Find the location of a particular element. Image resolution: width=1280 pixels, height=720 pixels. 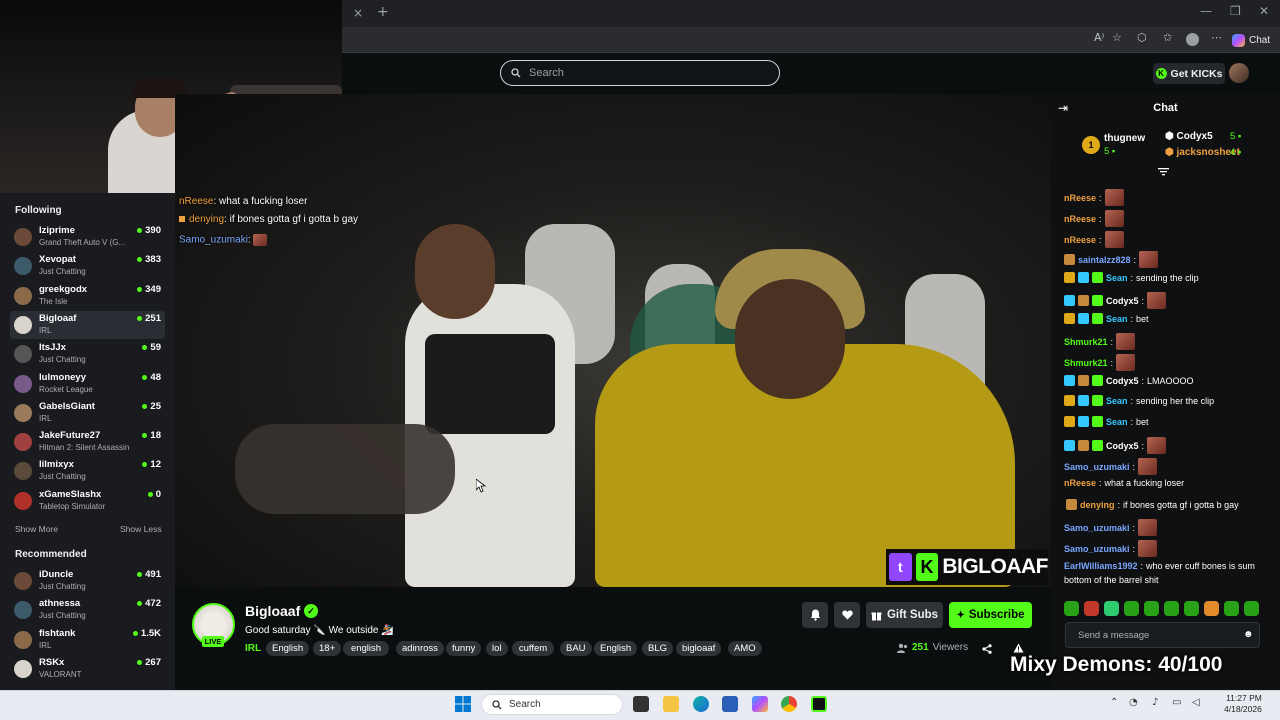

gift-subs-button: Gift Subs is located at coordinates (904, 615).